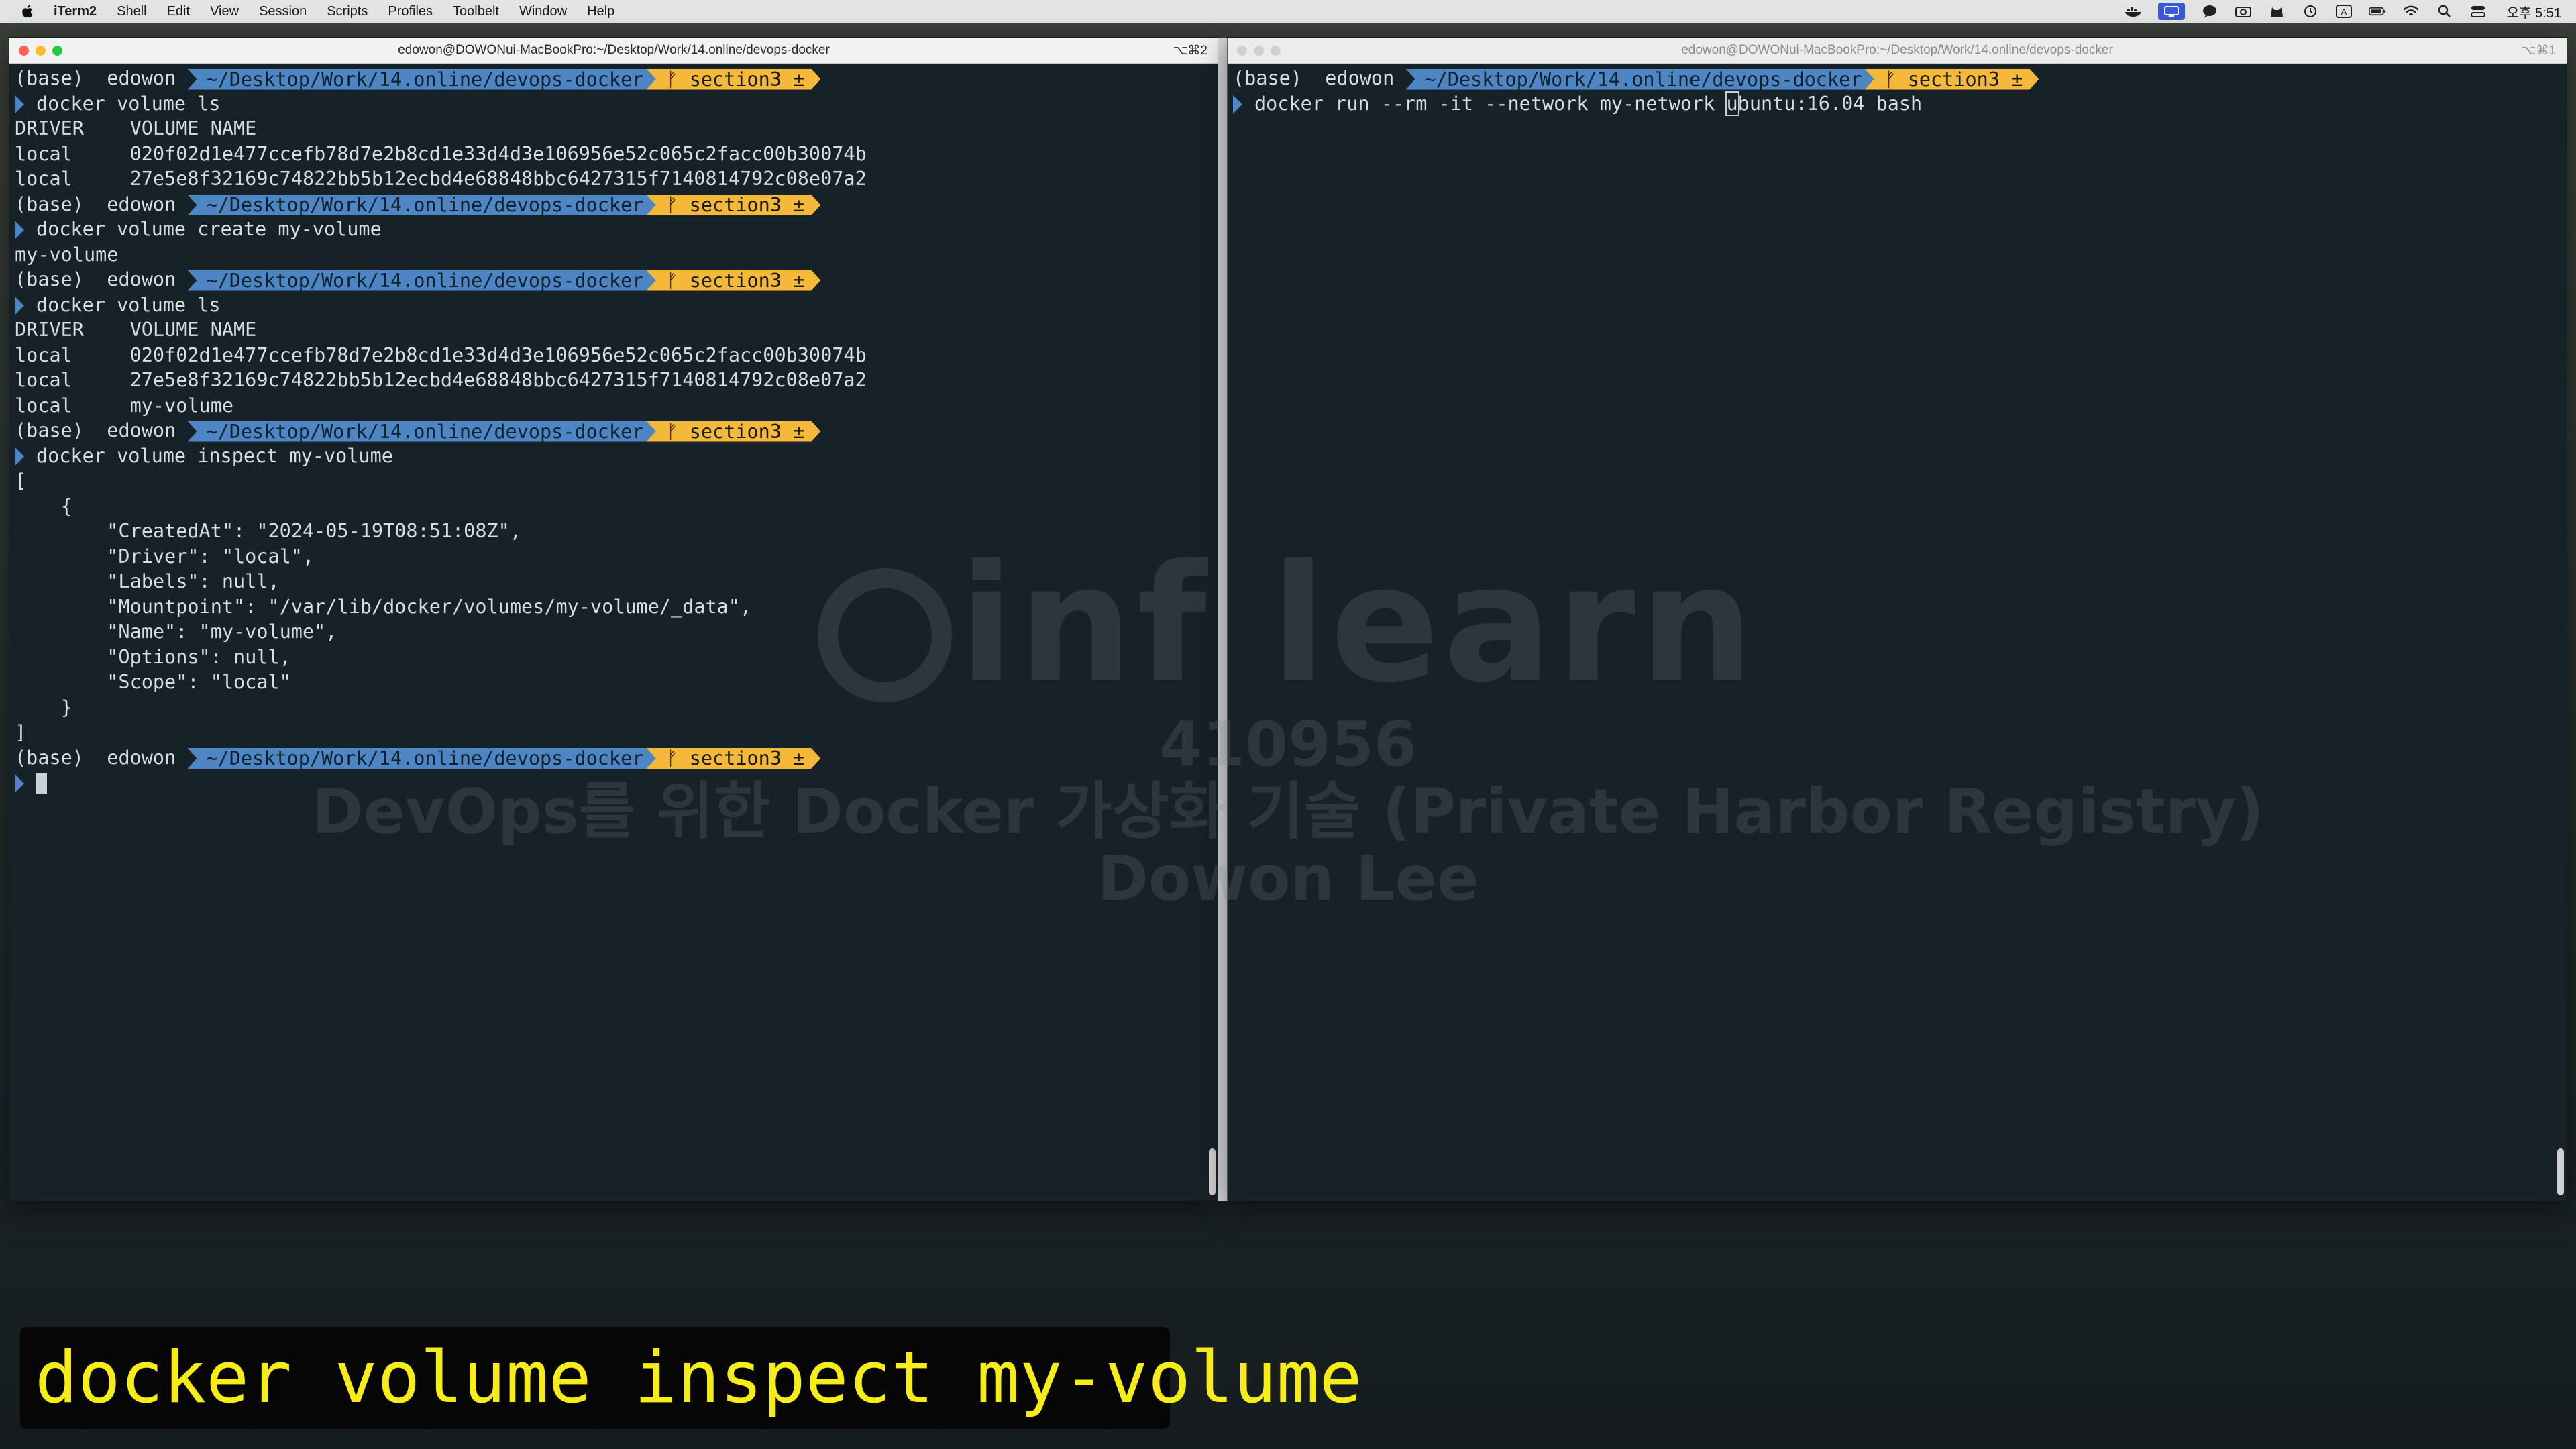  What do you see at coordinates (178, 11) in the screenshot?
I see `menu-edit: Edit` at bounding box center [178, 11].